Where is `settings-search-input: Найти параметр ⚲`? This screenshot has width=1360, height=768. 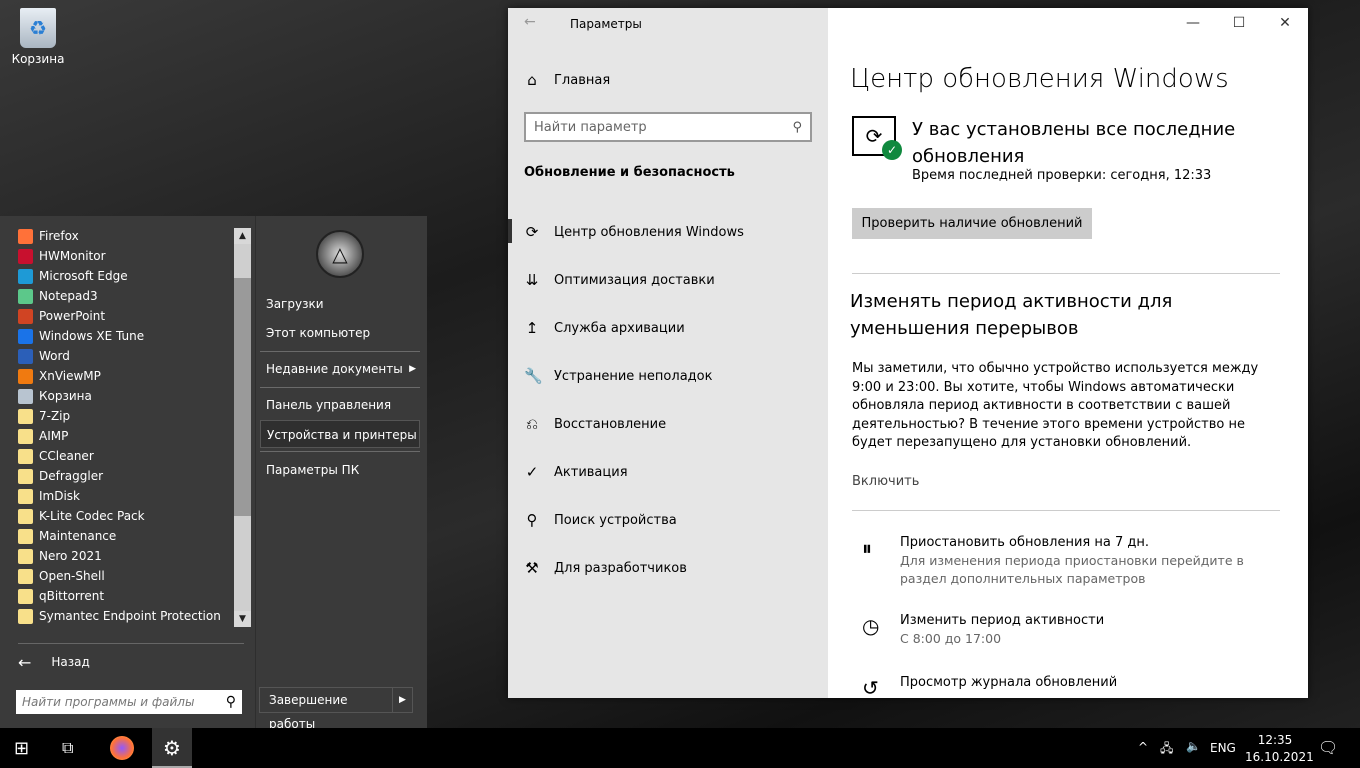 settings-search-input: Найти параметр ⚲ is located at coordinates (668, 127).